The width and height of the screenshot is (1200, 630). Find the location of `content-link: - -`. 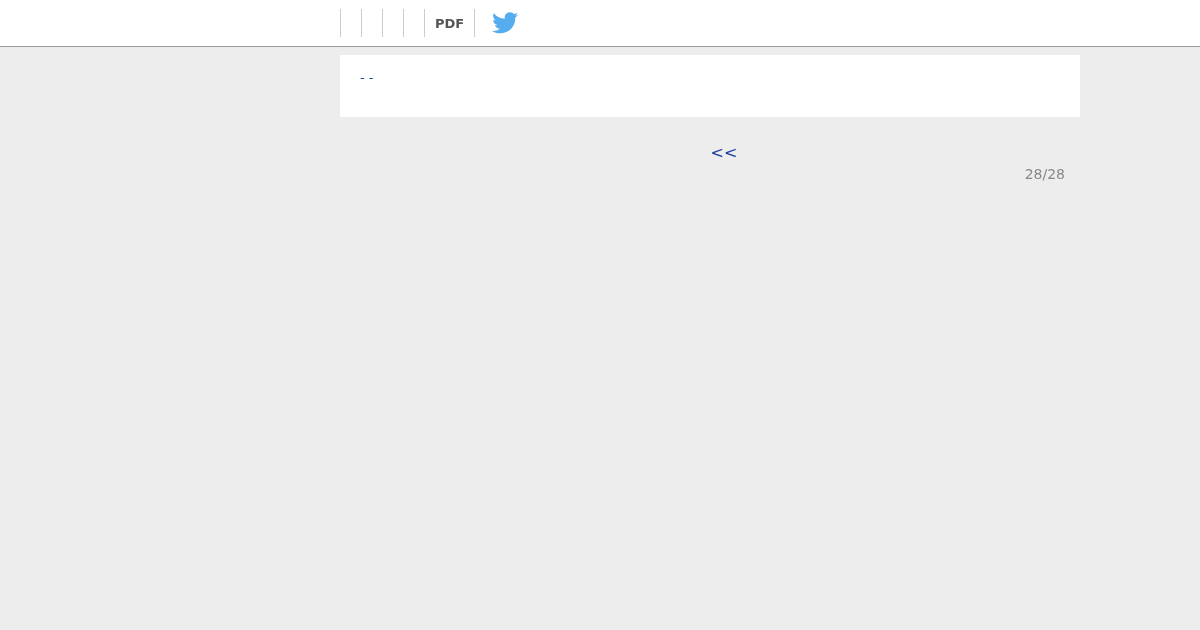

content-link: - - is located at coordinates (367, 77).